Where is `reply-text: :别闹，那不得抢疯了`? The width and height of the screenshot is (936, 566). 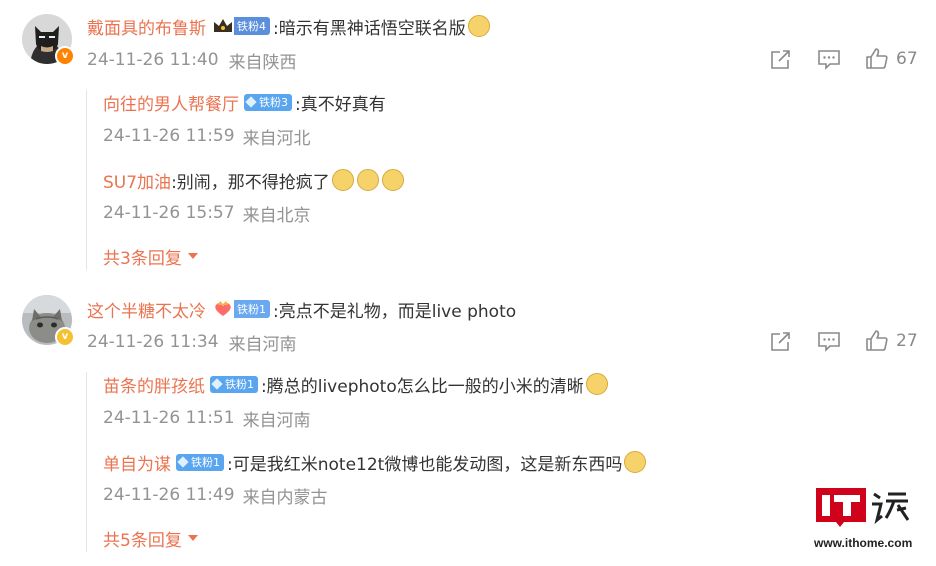
reply-text: :别闹，那不得抢疯了 is located at coordinates (250, 182).